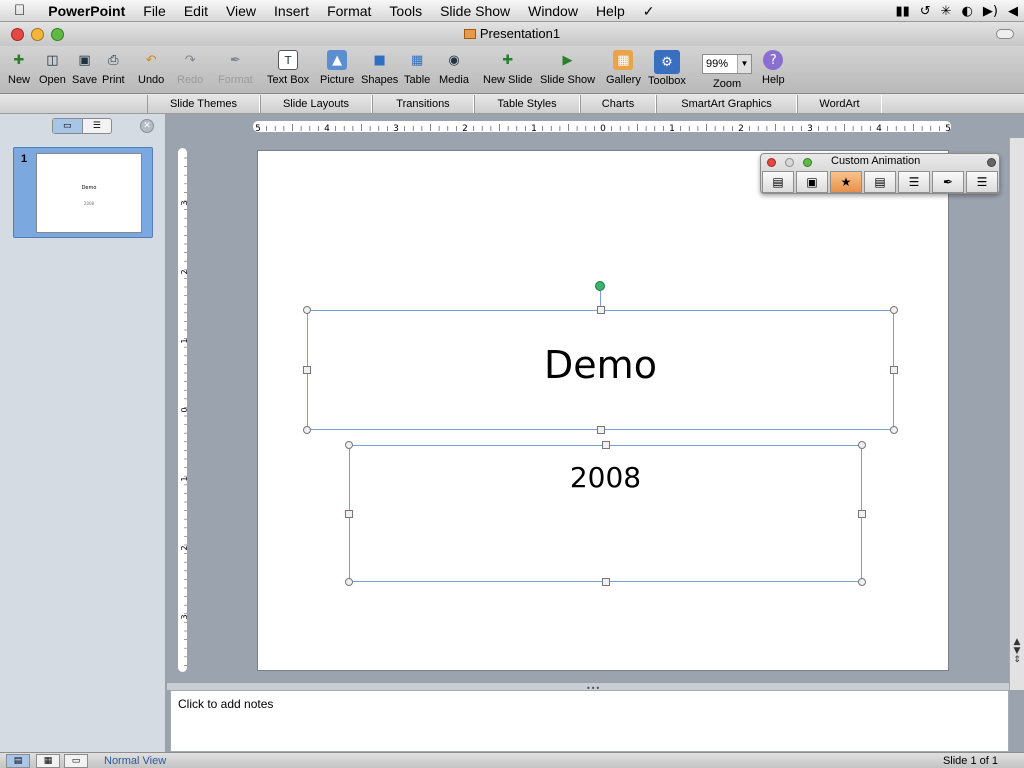 The width and height of the screenshot is (1024, 768). What do you see at coordinates (667, 69) in the screenshot?
I see `toolbox-button: ⚙ Toolbox` at bounding box center [667, 69].